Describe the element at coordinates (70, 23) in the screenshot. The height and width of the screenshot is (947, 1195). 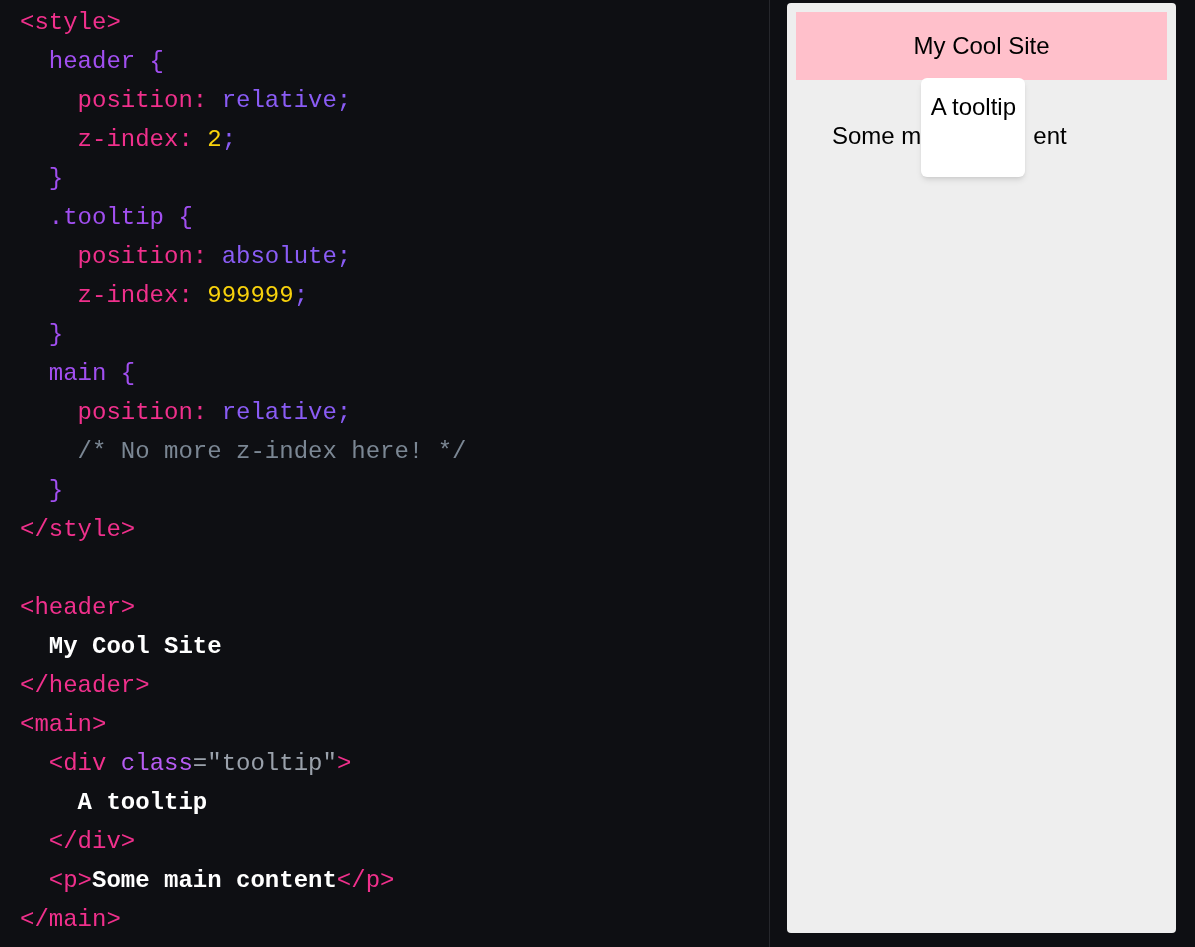
I see `code-line: <style>` at that location.